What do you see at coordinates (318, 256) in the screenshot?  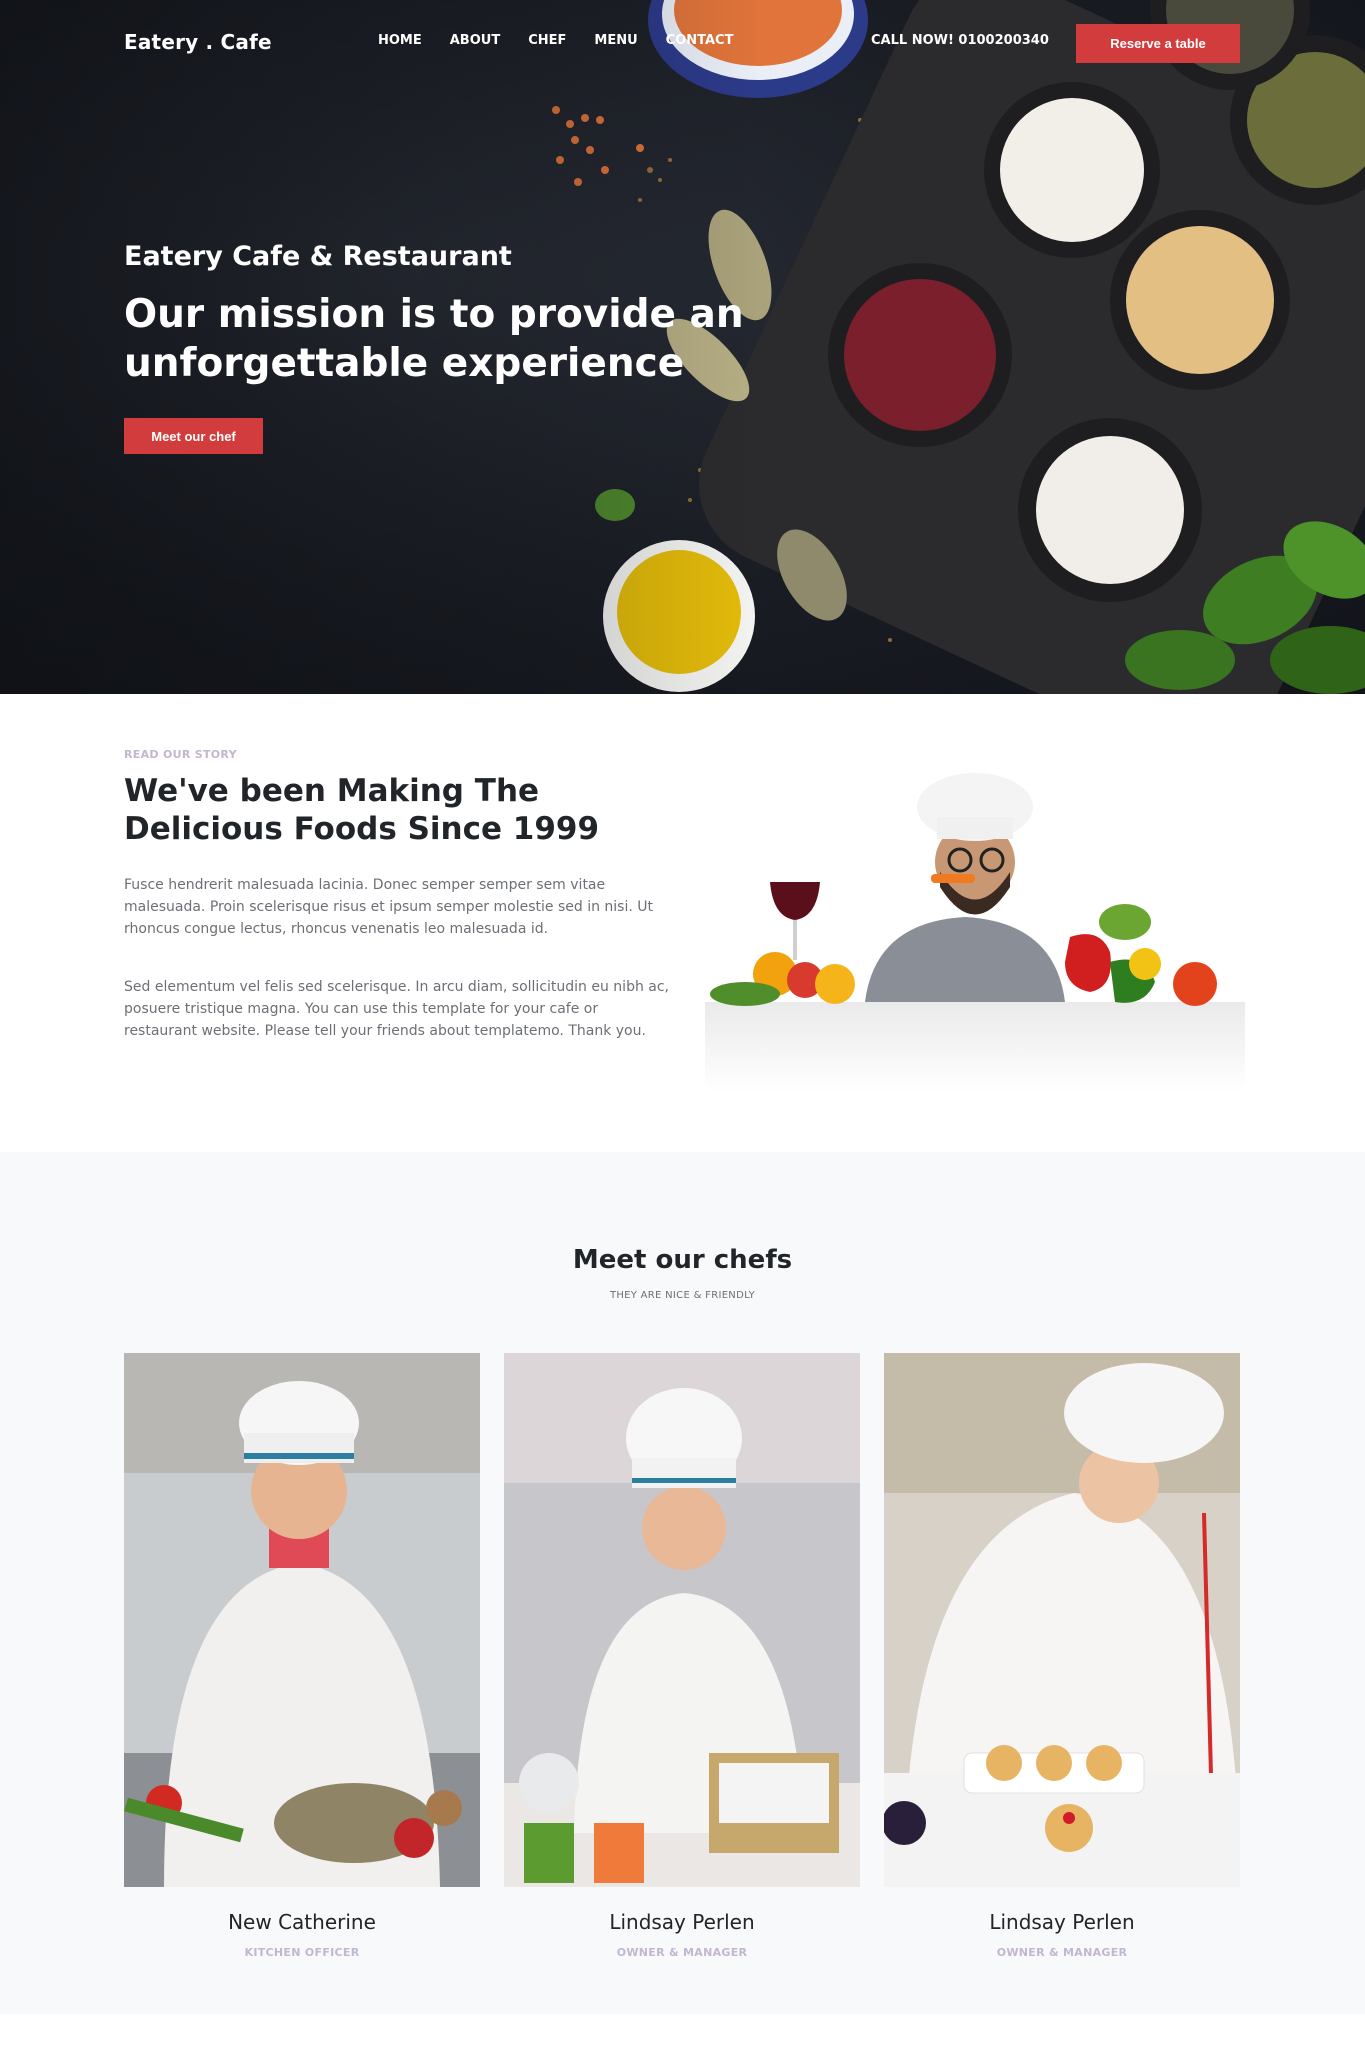 I see `hero-subtitle: Eatery Cafe & Restaurant` at bounding box center [318, 256].